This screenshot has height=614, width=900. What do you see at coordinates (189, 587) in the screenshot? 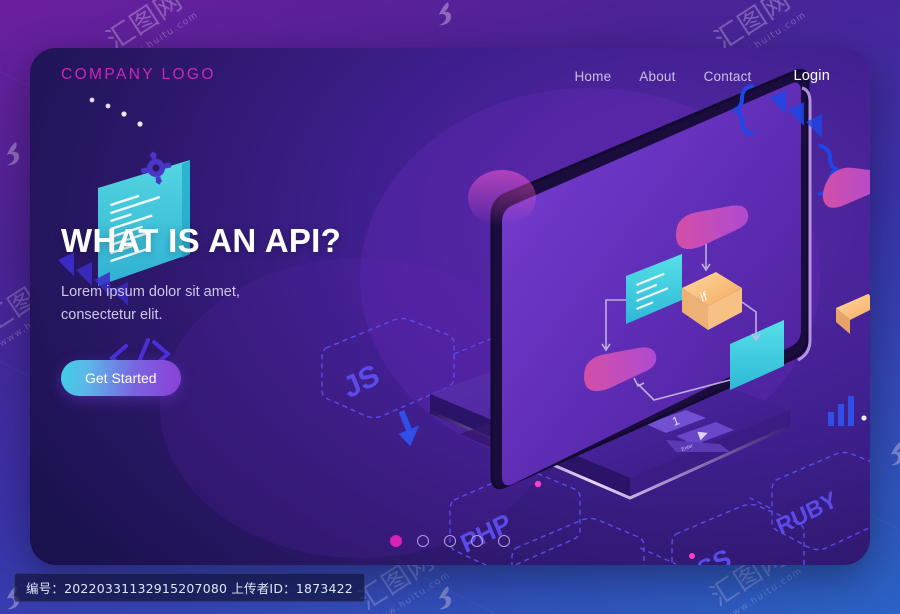
I see `stock-image-id-bar: 编号：20220331132915207080 上传者ID：1873422` at bounding box center [189, 587].